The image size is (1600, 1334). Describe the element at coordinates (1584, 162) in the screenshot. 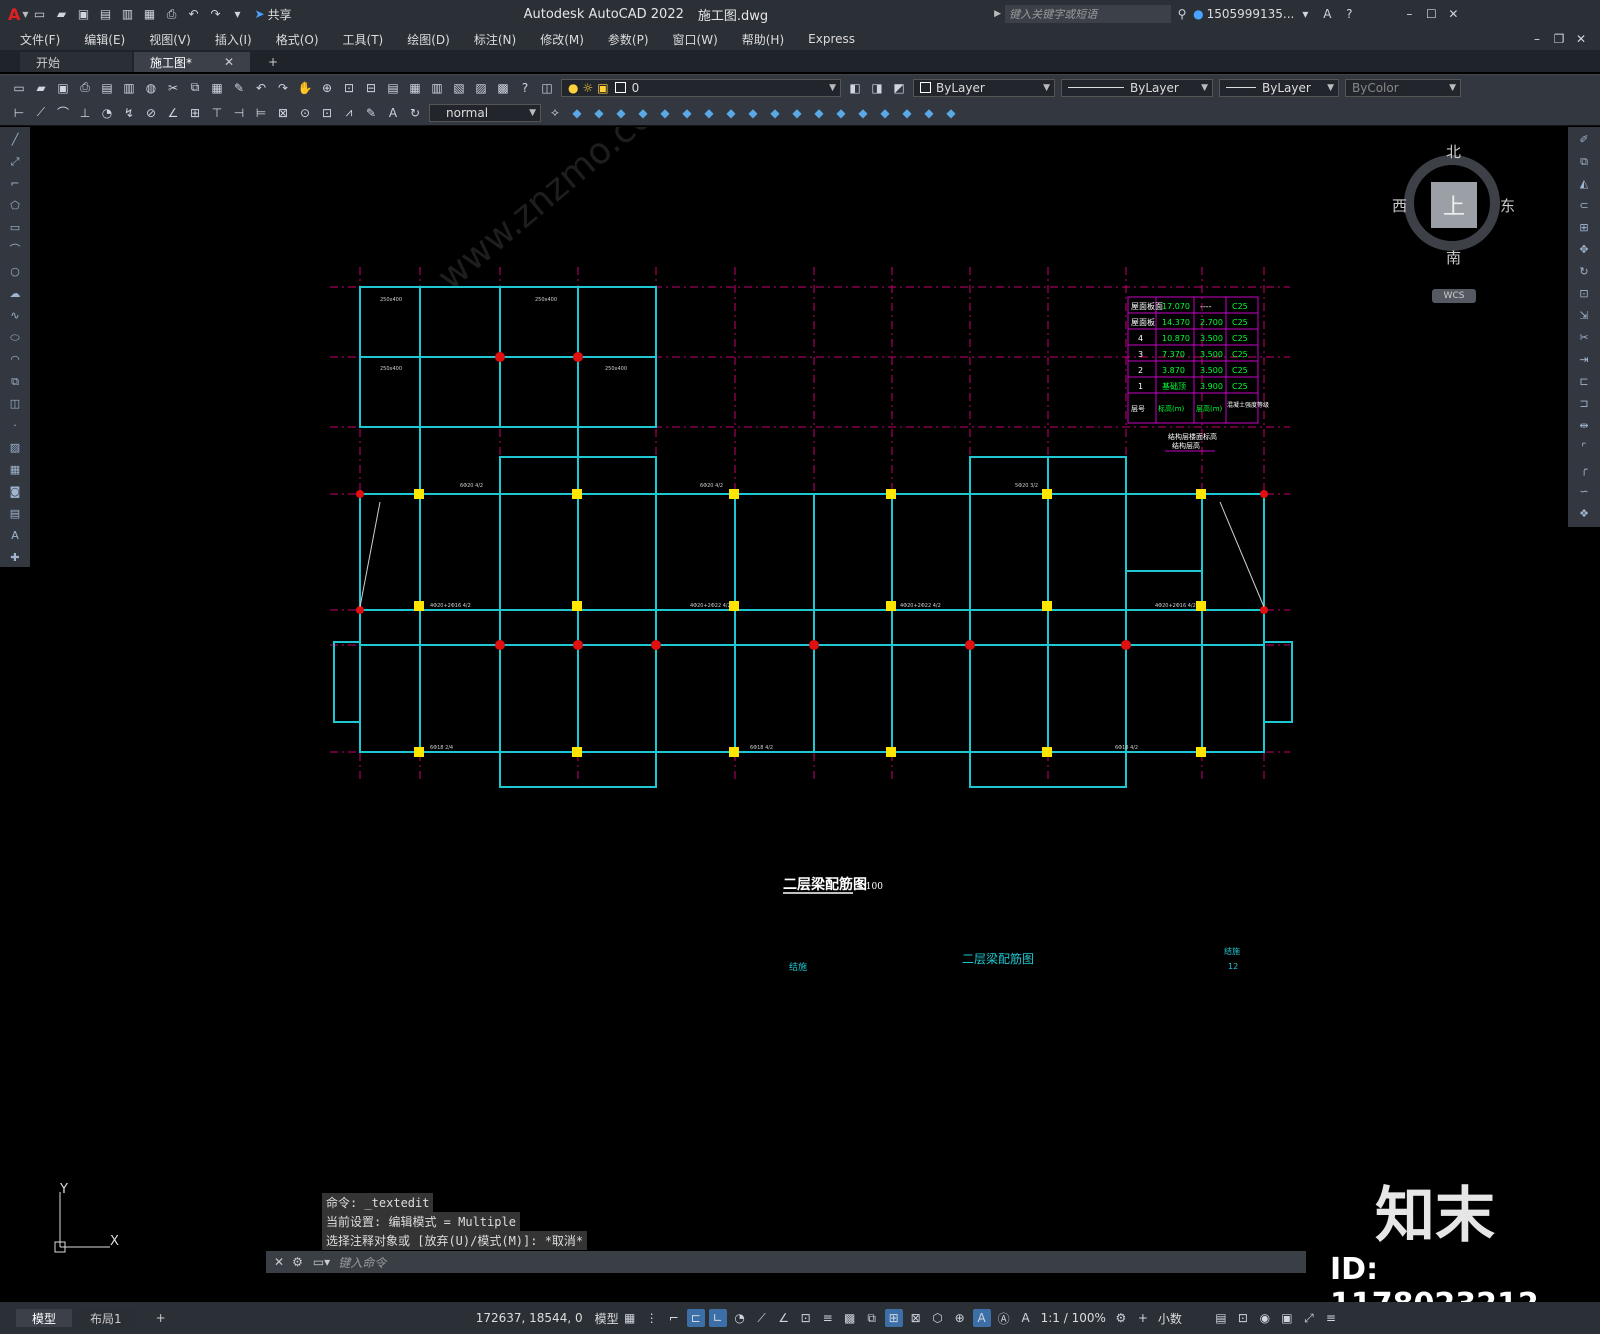

I see `copy-object-icon: ⧉` at that location.